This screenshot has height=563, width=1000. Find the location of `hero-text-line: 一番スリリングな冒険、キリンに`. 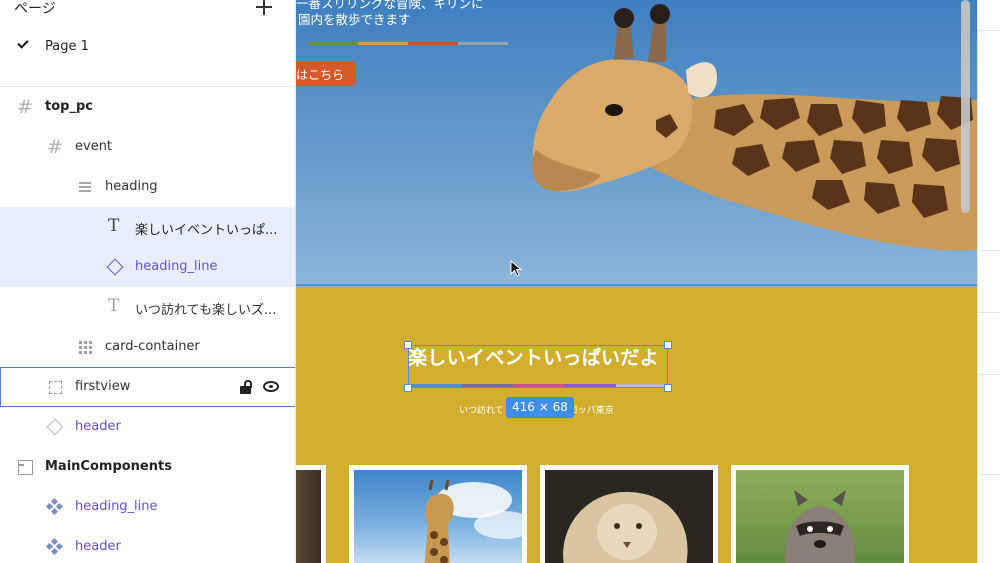

hero-text-line: 一番スリリングな冒険、キリンに is located at coordinates (390, 5).